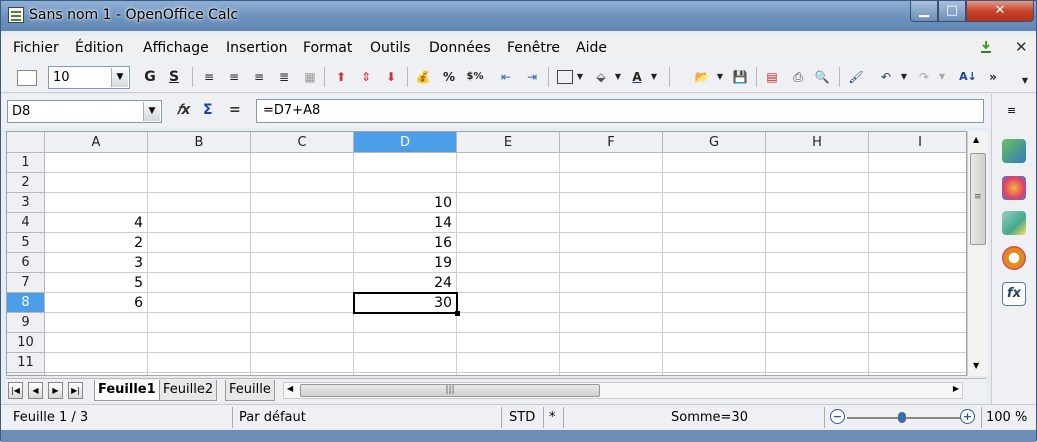 Image resolution: width=1037 pixels, height=442 pixels. Describe the element at coordinates (96, 243) in the screenshot. I see `cell-a5: 2` at that location.